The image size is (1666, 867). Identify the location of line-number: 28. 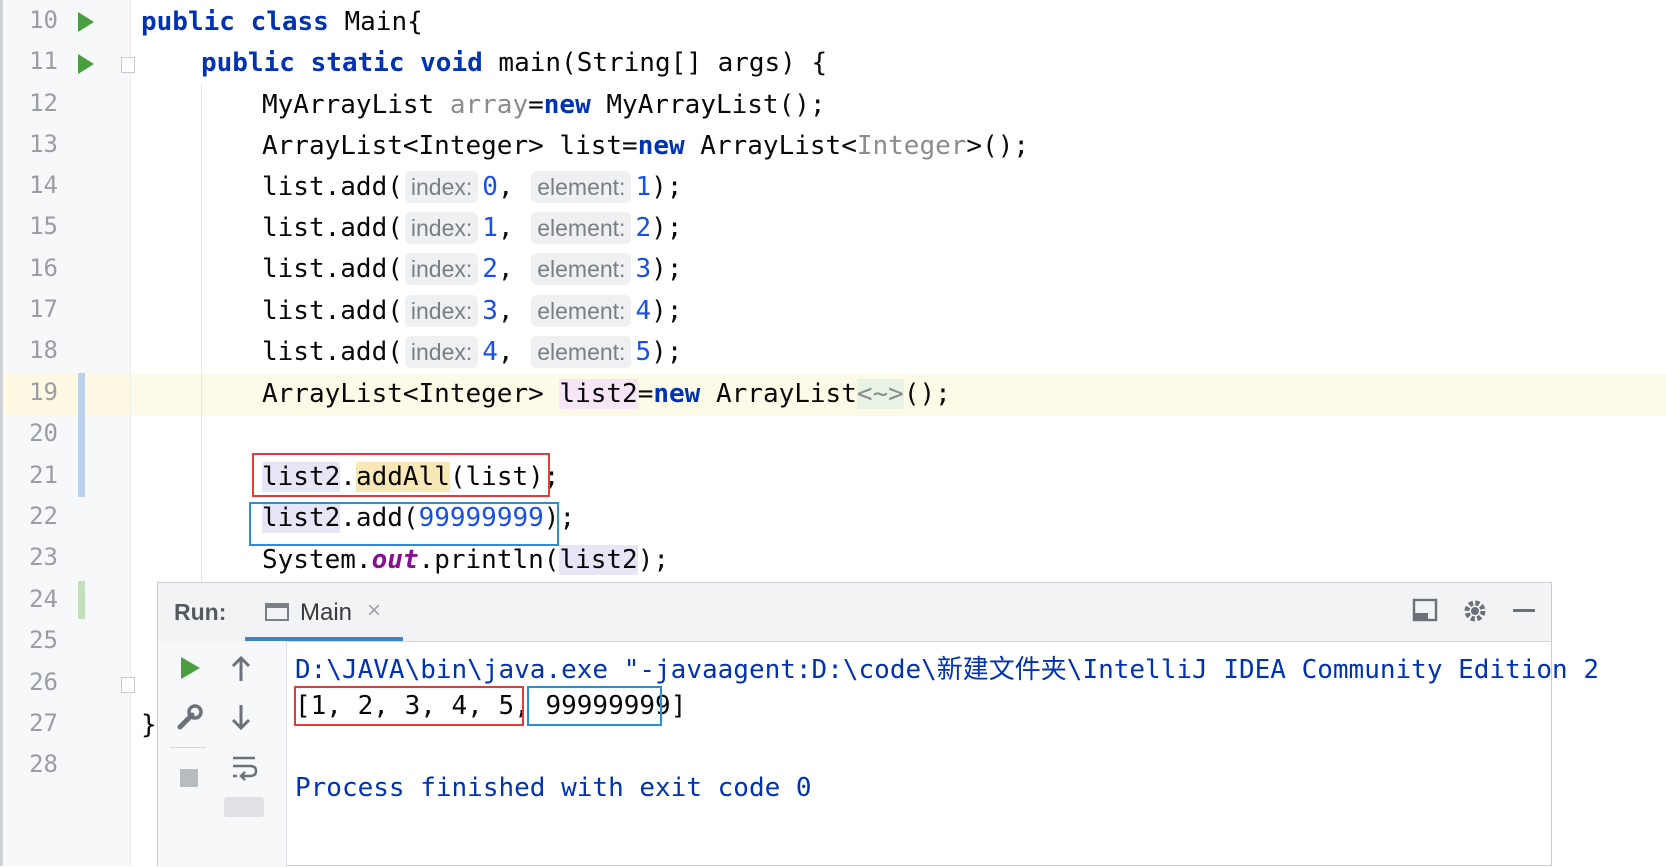
(43, 764).